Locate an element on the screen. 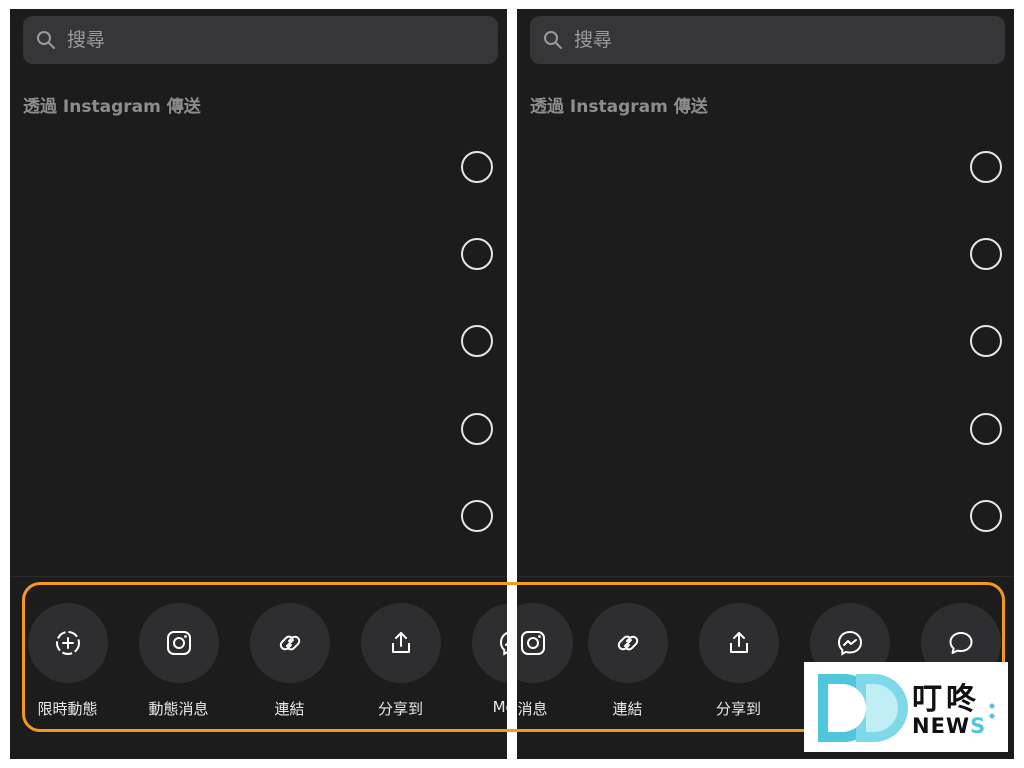 The width and height of the screenshot is (1024, 768). share-label: Mess is located at coordinates (499, 707).